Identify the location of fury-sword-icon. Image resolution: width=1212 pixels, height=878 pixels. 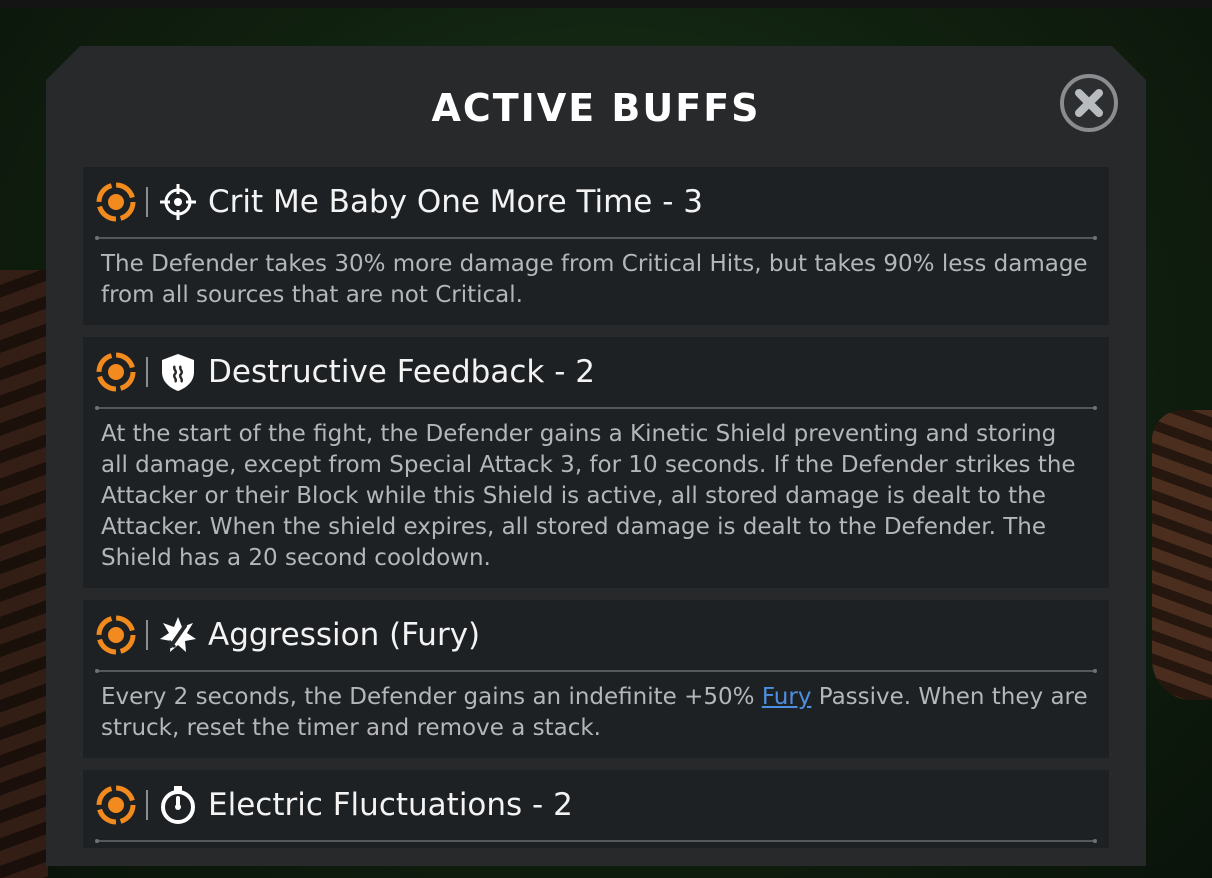
(178, 634).